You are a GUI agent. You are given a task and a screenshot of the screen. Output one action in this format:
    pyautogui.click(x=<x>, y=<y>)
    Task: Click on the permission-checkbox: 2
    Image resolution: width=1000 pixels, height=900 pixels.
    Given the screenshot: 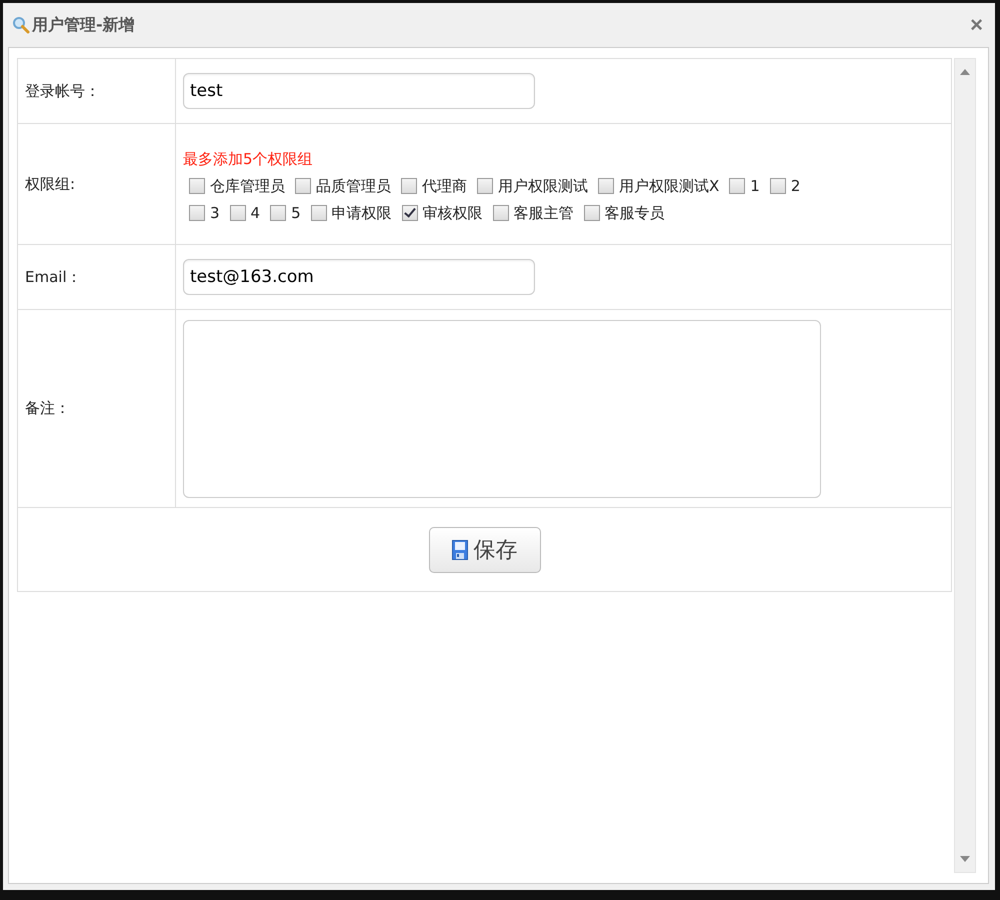 What is the action you would take?
    pyautogui.click(x=785, y=186)
    